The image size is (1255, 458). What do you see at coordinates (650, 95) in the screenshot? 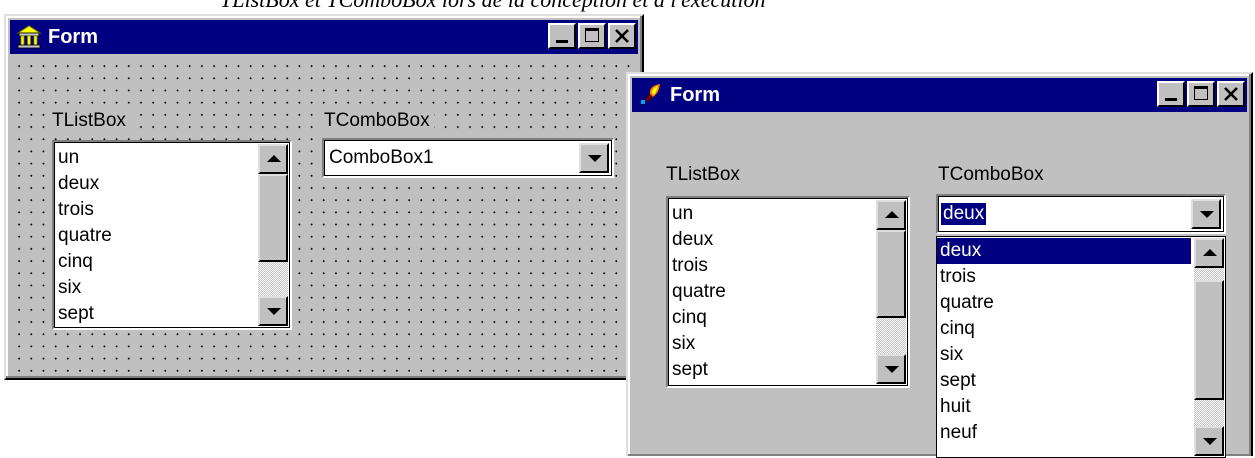
I see `torch-icon` at bounding box center [650, 95].